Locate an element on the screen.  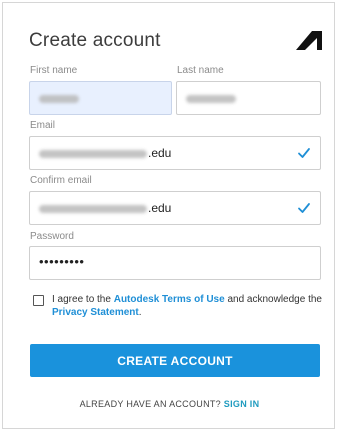
page-title: Create account is located at coordinates (95, 40).